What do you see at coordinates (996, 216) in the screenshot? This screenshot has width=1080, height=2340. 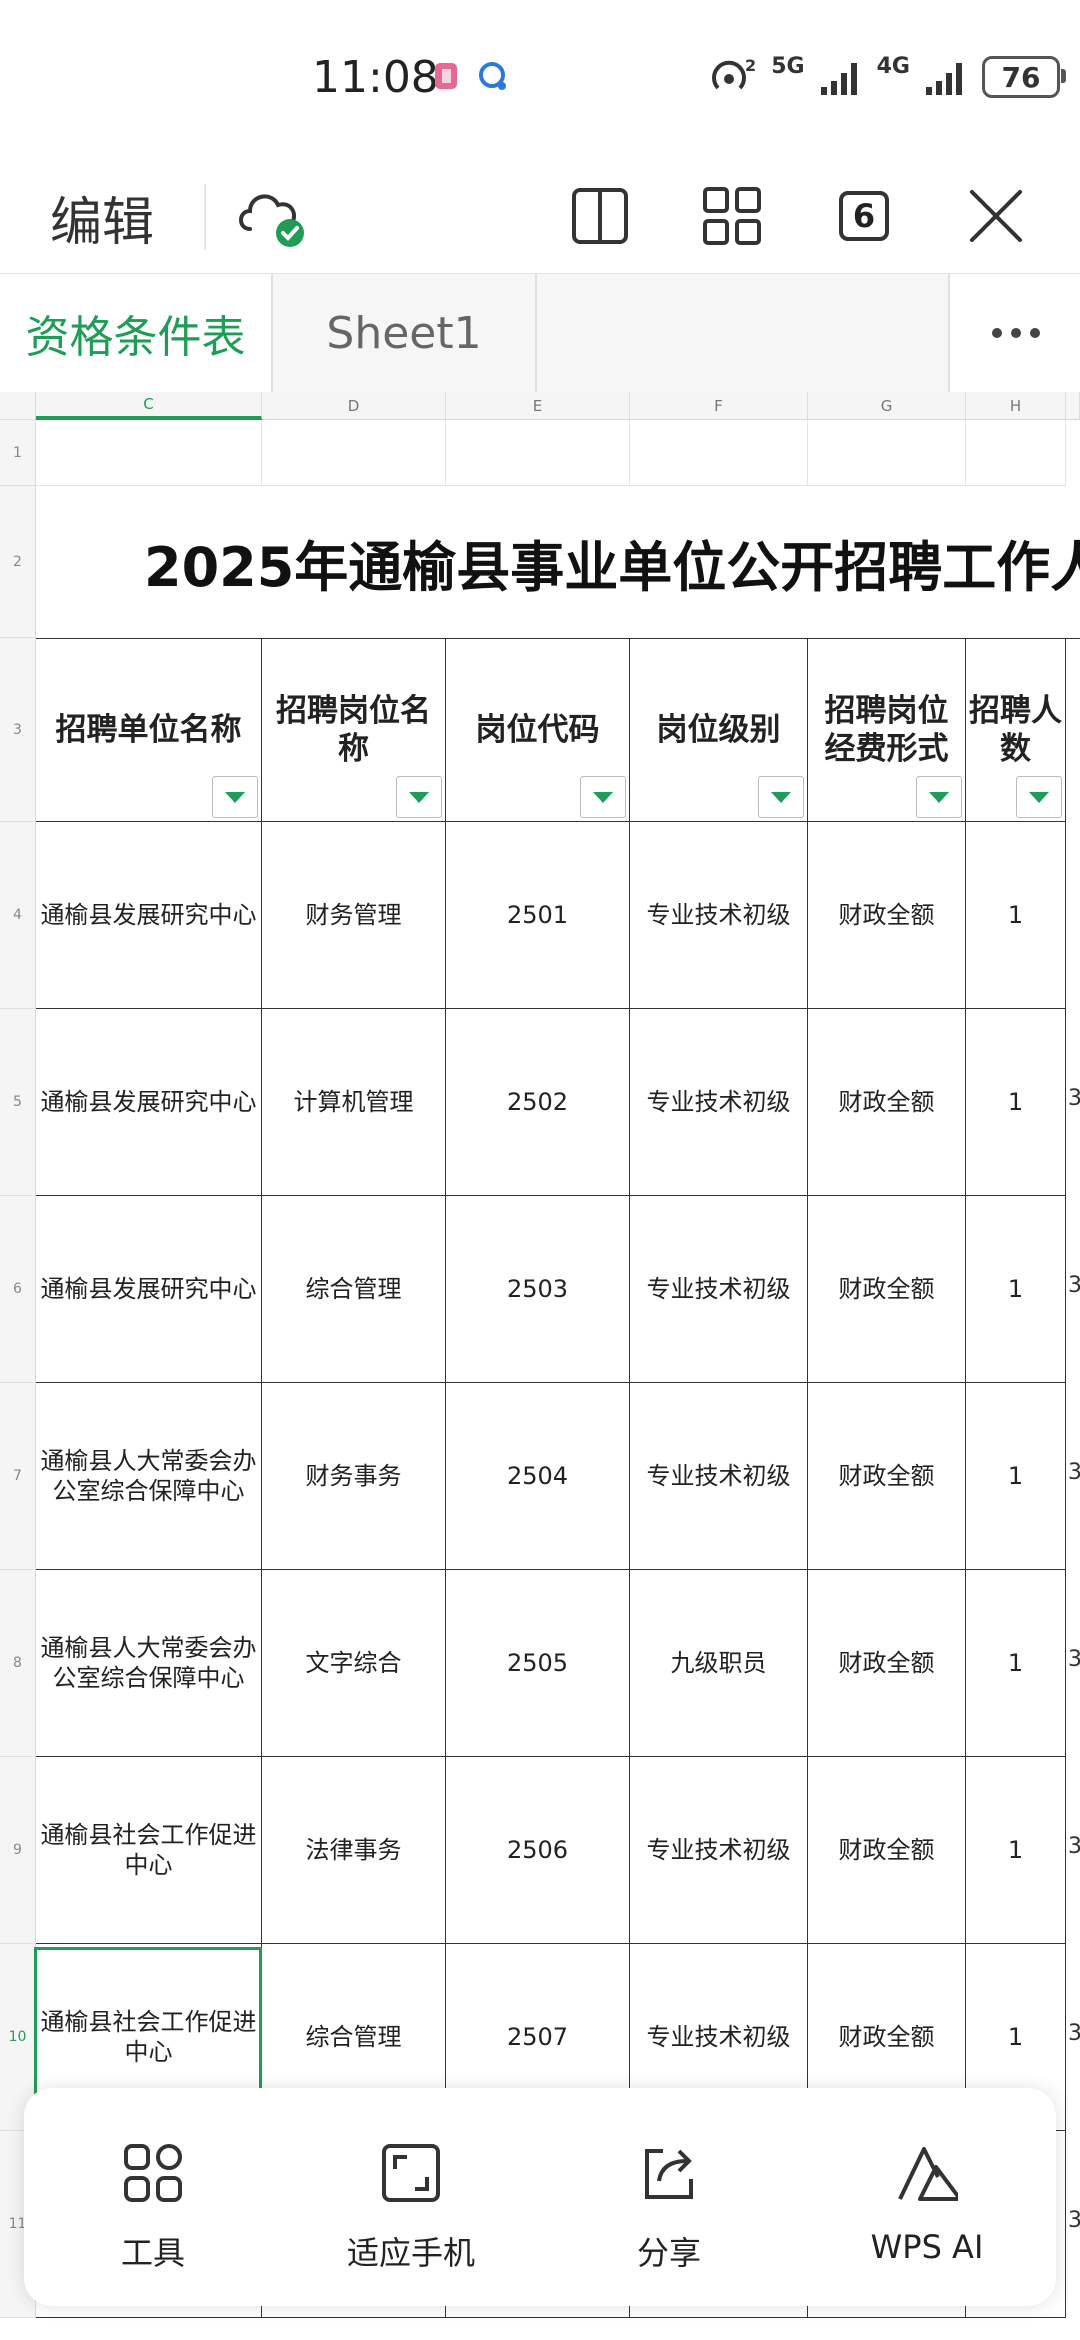 I see `close-icon` at bounding box center [996, 216].